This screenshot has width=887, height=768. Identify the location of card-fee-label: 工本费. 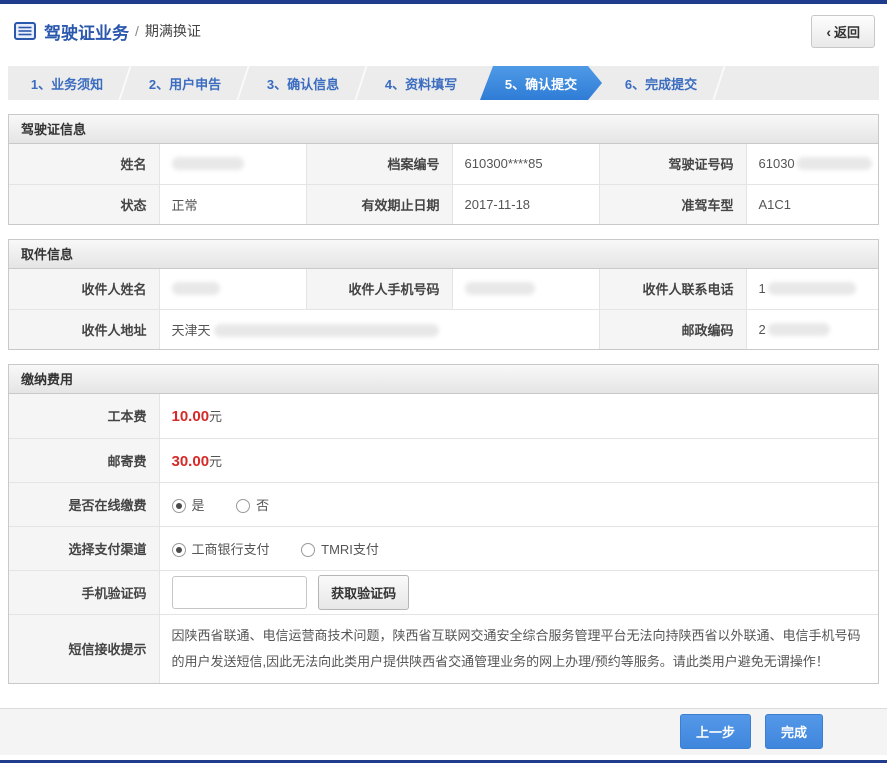
(84, 416).